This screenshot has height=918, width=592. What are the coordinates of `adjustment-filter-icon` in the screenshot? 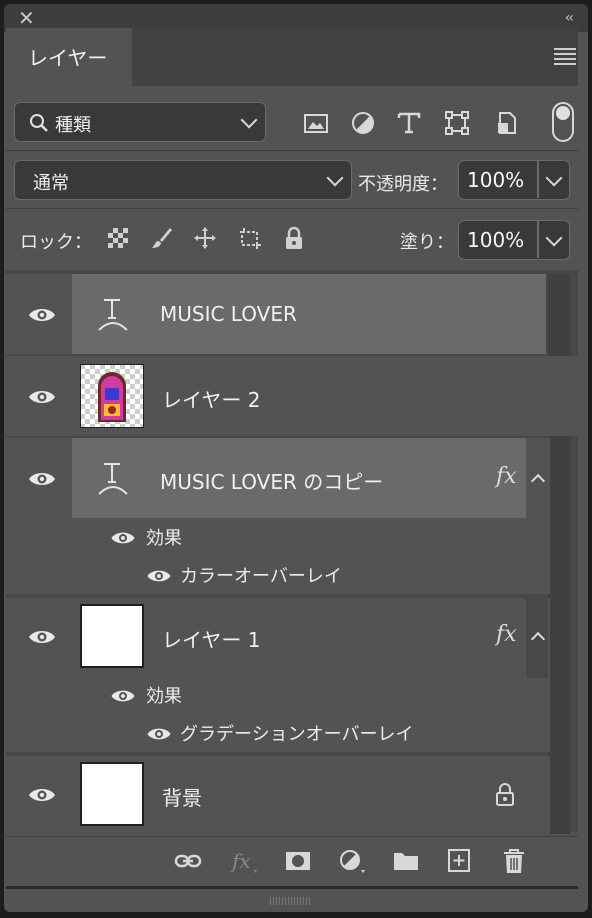 It's located at (363, 123).